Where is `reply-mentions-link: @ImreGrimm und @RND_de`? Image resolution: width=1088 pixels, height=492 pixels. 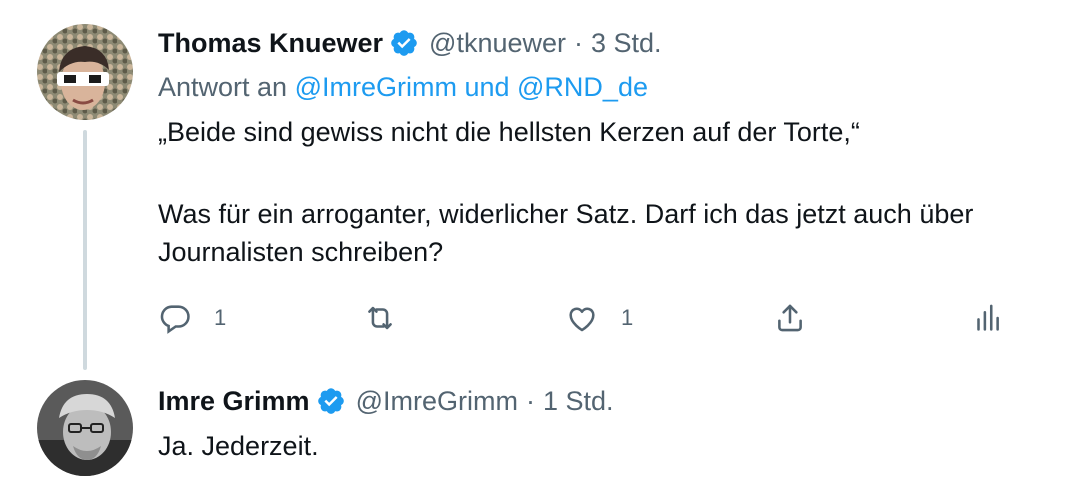 reply-mentions-link: @ImreGrimm und @RND_de is located at coordinates (471, 87).